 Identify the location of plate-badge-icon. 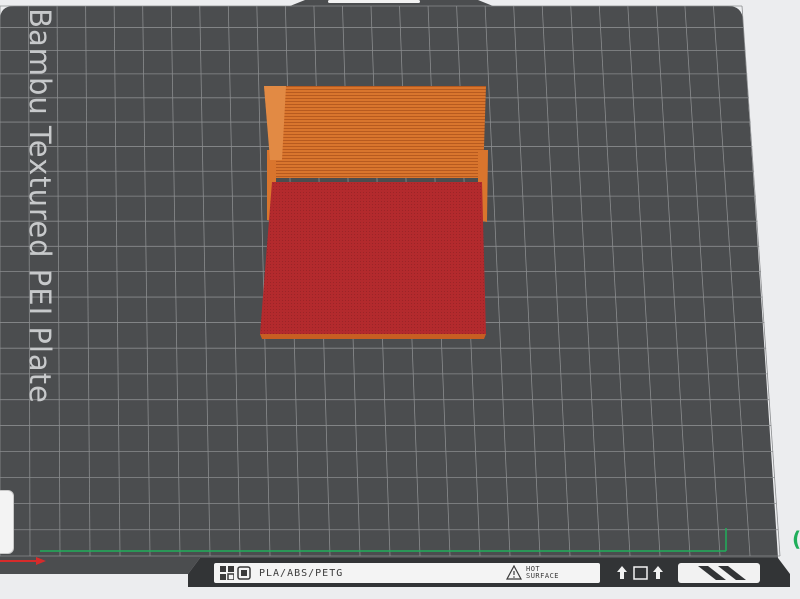
(244, 573).